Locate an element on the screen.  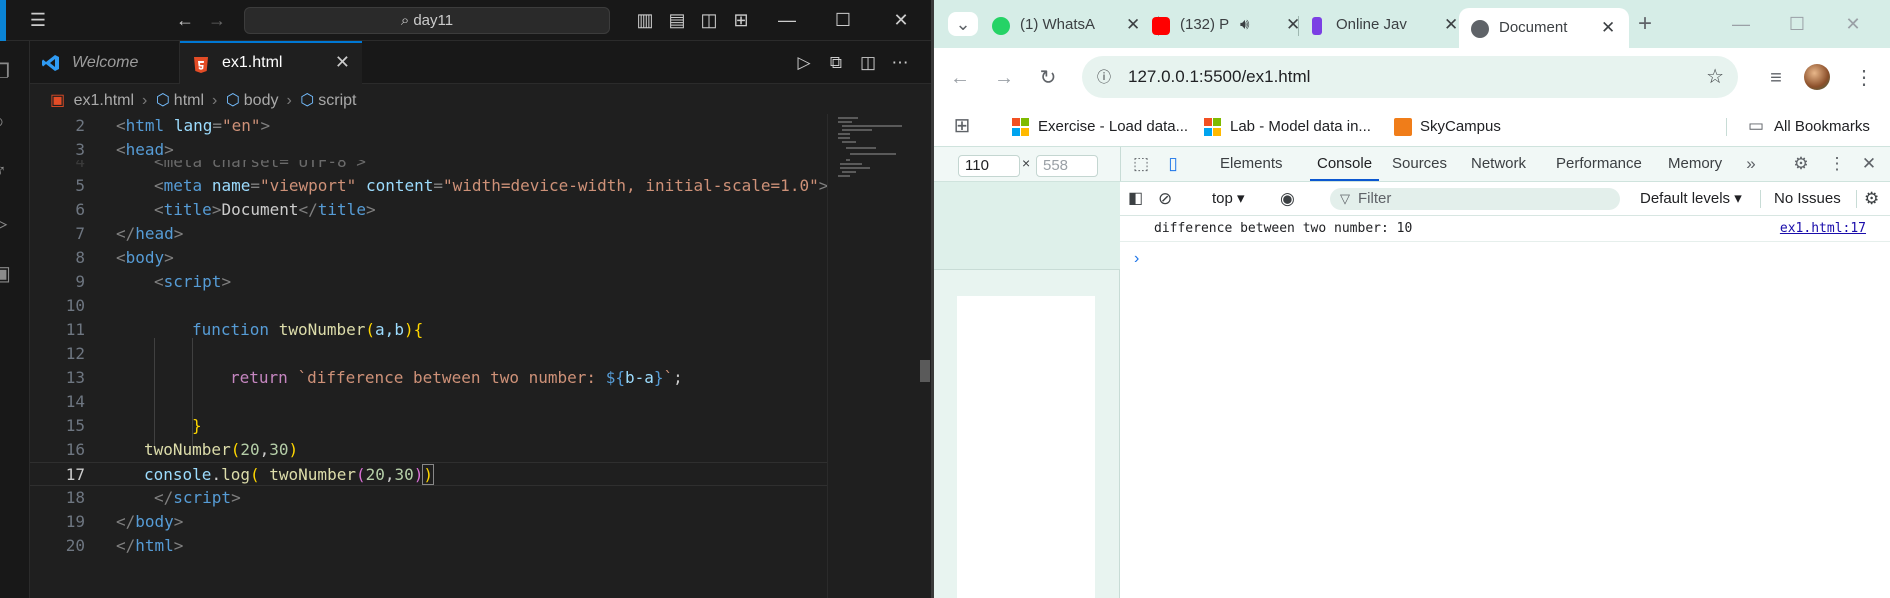
run-icon: ▷ is located at coordinates (804, 63).